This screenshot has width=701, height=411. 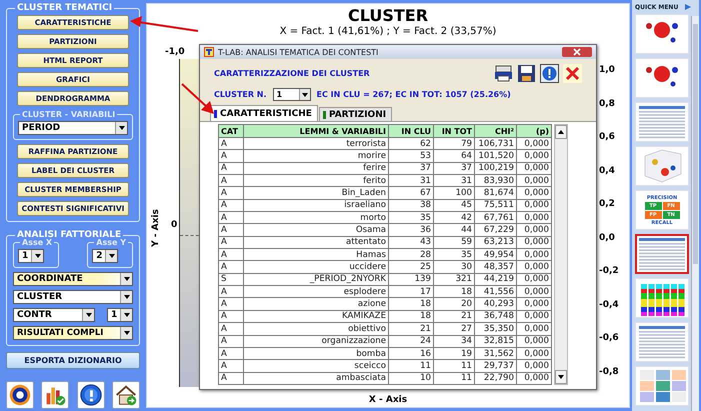 What do you see at coordinates (316, 328) in the screenshot?
I see `table-cell: obiettivo` at bounding box center [316, 328].